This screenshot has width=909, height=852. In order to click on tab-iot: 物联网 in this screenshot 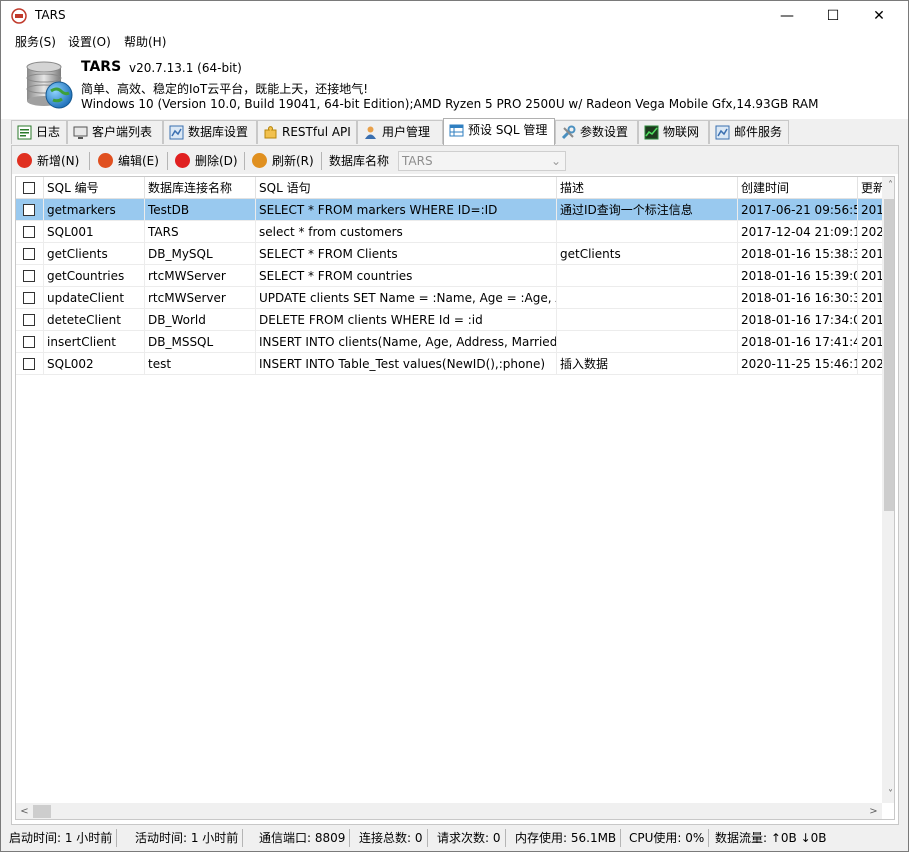, I will do `click(673, 132)`.